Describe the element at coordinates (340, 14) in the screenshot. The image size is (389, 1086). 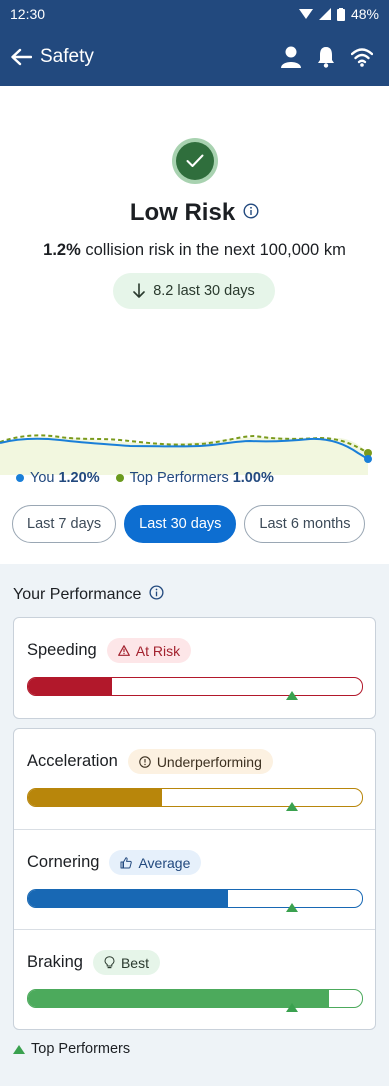
I see `battery-icon` at that location.